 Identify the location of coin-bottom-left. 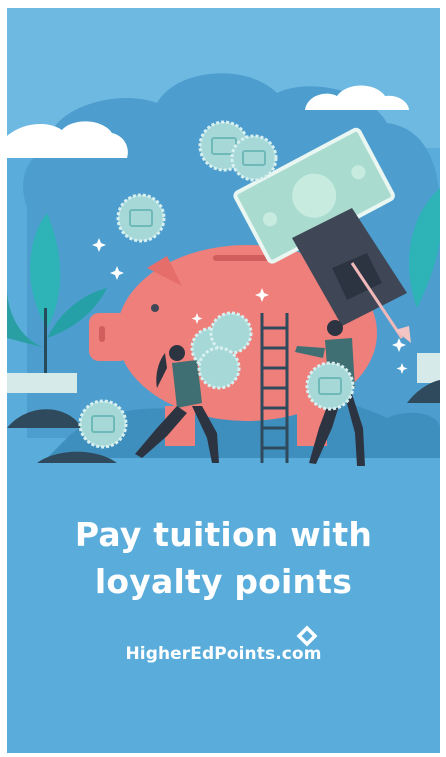
(103, 424).